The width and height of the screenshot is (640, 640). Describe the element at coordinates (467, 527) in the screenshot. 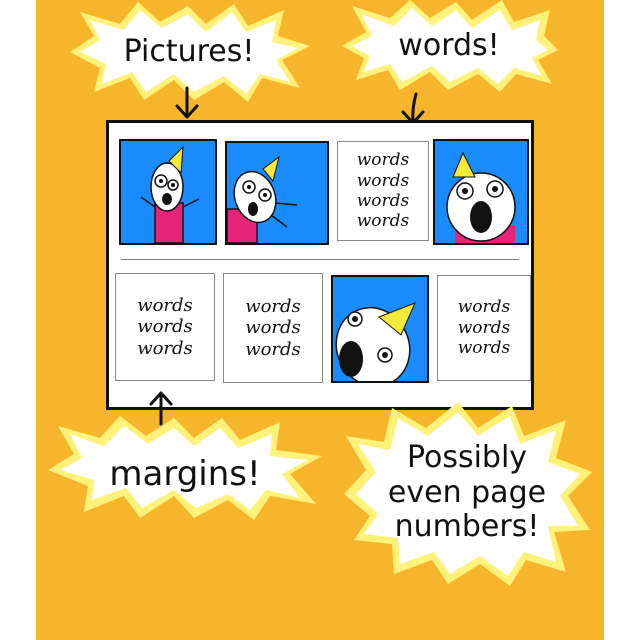

I see `callout-line: numbers!` at that location.